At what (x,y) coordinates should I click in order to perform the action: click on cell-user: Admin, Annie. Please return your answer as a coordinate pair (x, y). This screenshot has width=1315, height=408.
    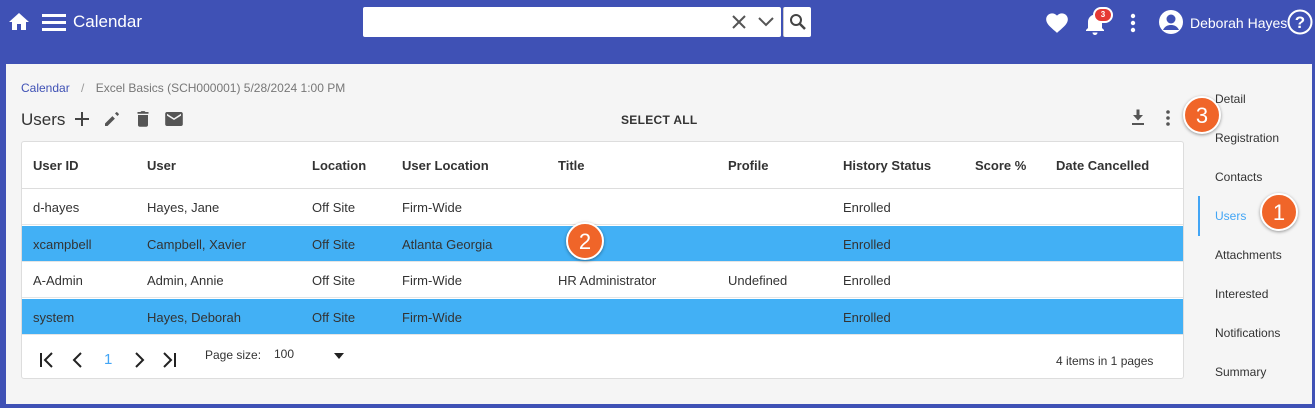
    Looking at the image, I should click on (185, 280).